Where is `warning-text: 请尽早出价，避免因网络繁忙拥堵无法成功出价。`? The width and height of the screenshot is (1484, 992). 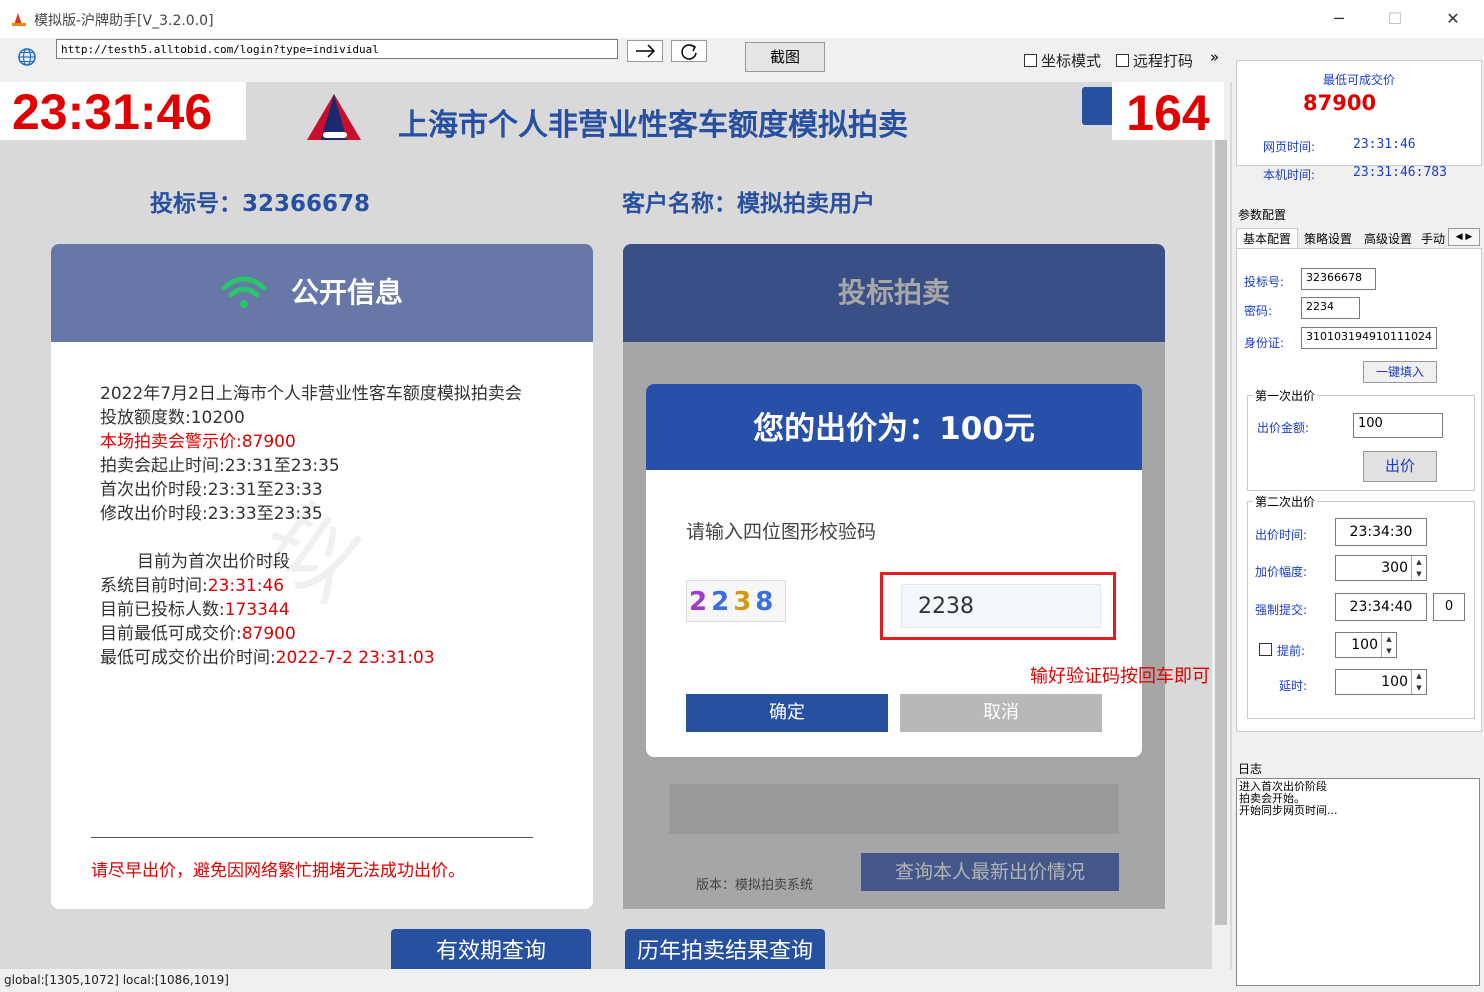 warning-text: 请尽早出价，避免因网络繁忙拥堵无法成功出价。 is located at coordinates (278, 871).